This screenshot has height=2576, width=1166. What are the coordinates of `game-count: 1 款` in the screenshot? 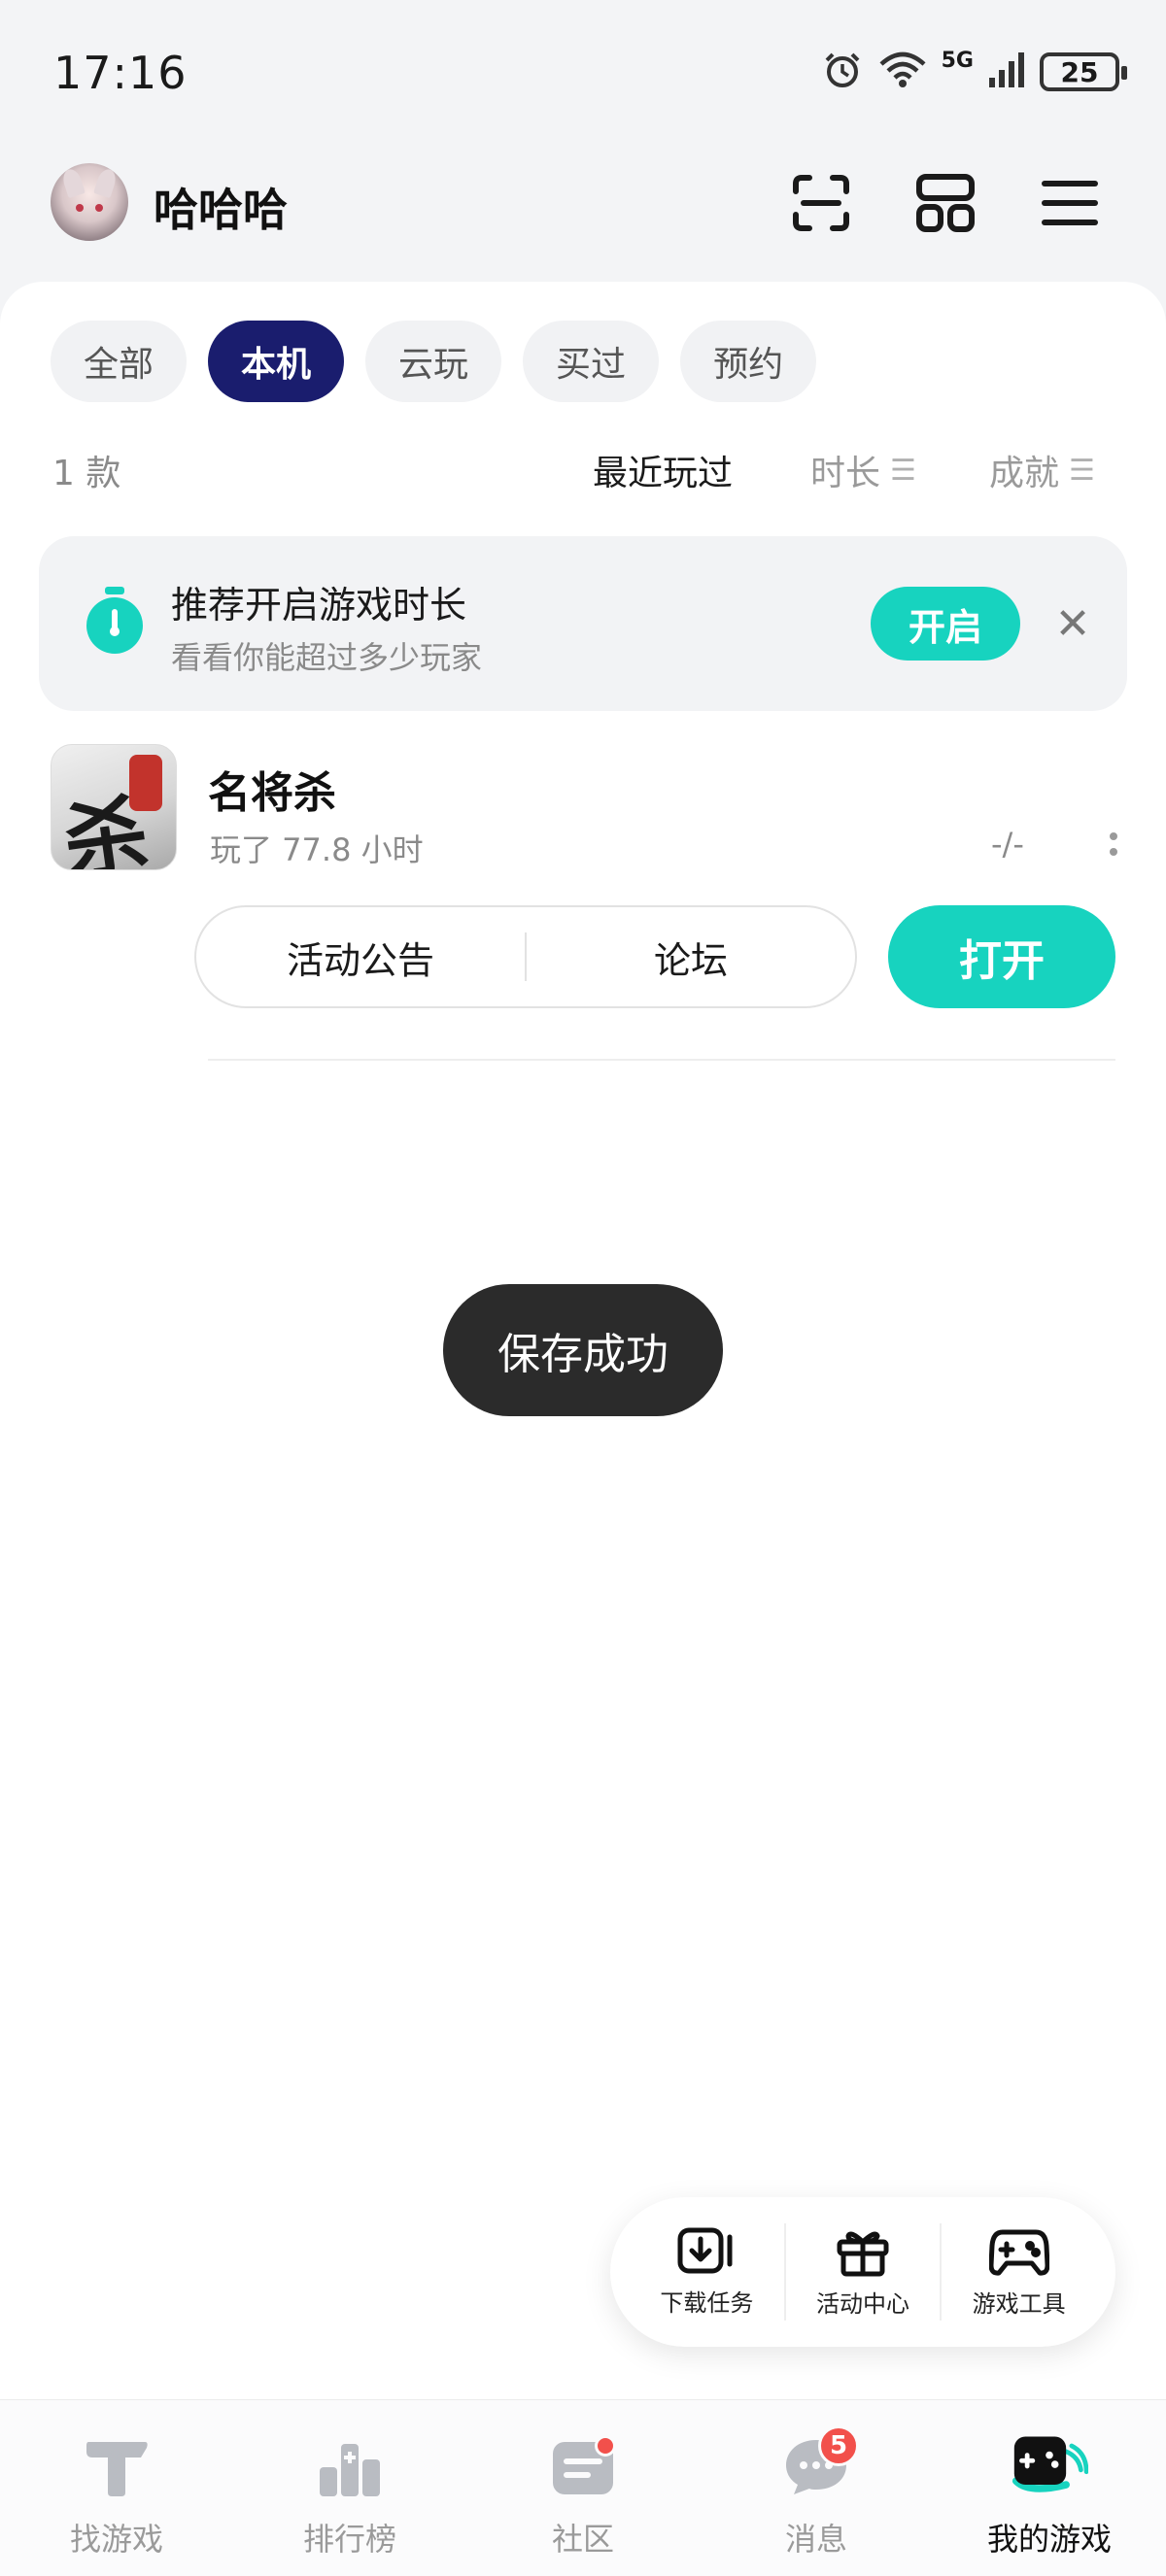 It's located at (86, 473).